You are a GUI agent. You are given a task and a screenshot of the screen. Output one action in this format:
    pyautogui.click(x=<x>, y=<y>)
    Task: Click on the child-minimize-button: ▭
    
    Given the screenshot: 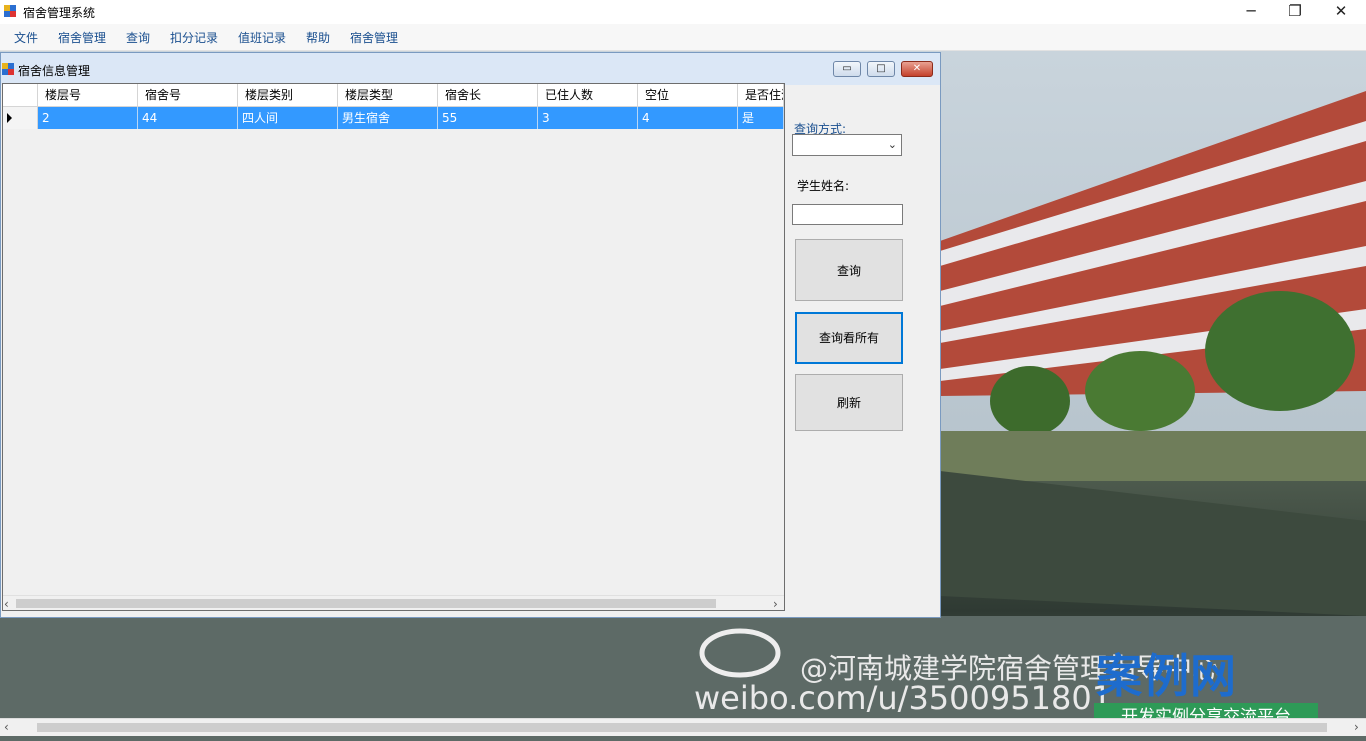 What is the action you would take?
    pyautogui.click(x=847, y=69)
    